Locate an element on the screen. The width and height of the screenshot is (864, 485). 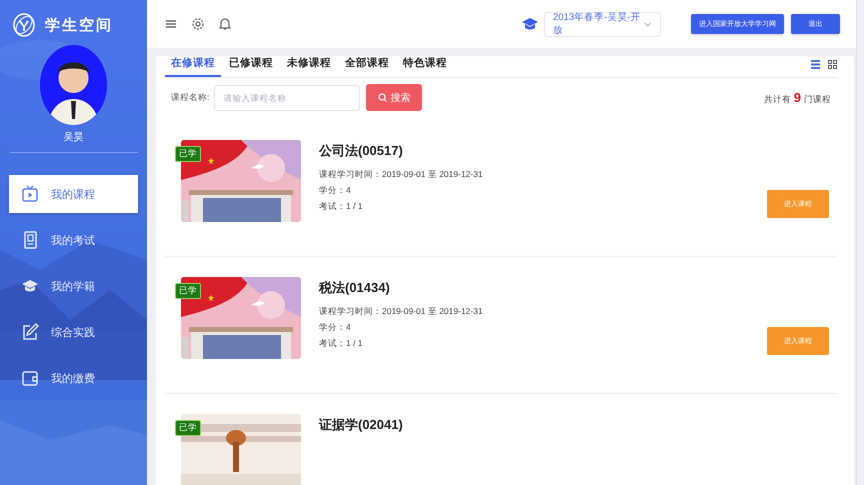
course-count: 共计有 9 门课程 is located at coordinates (797, 98).